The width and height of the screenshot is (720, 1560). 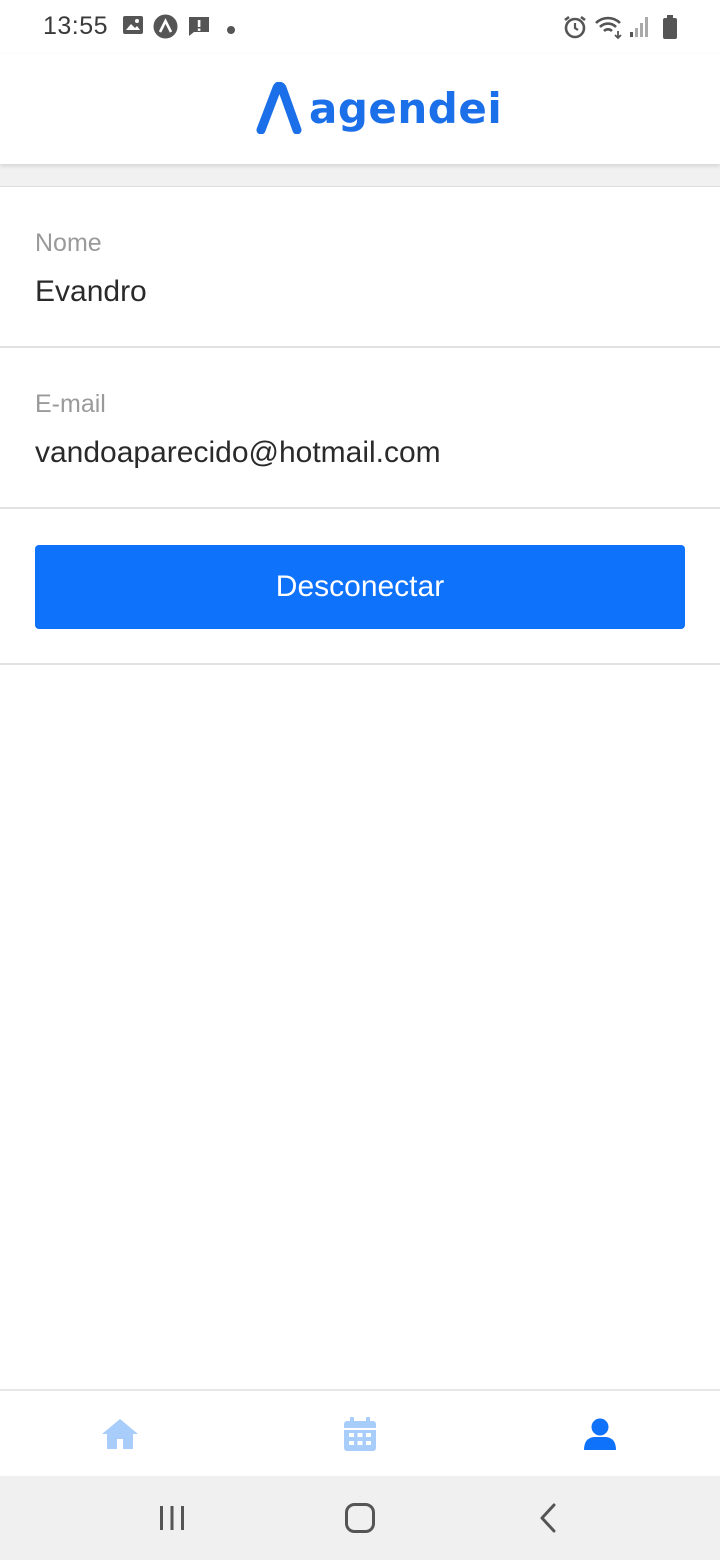 I want to click on dot-icon, so click(x=231, y=31).